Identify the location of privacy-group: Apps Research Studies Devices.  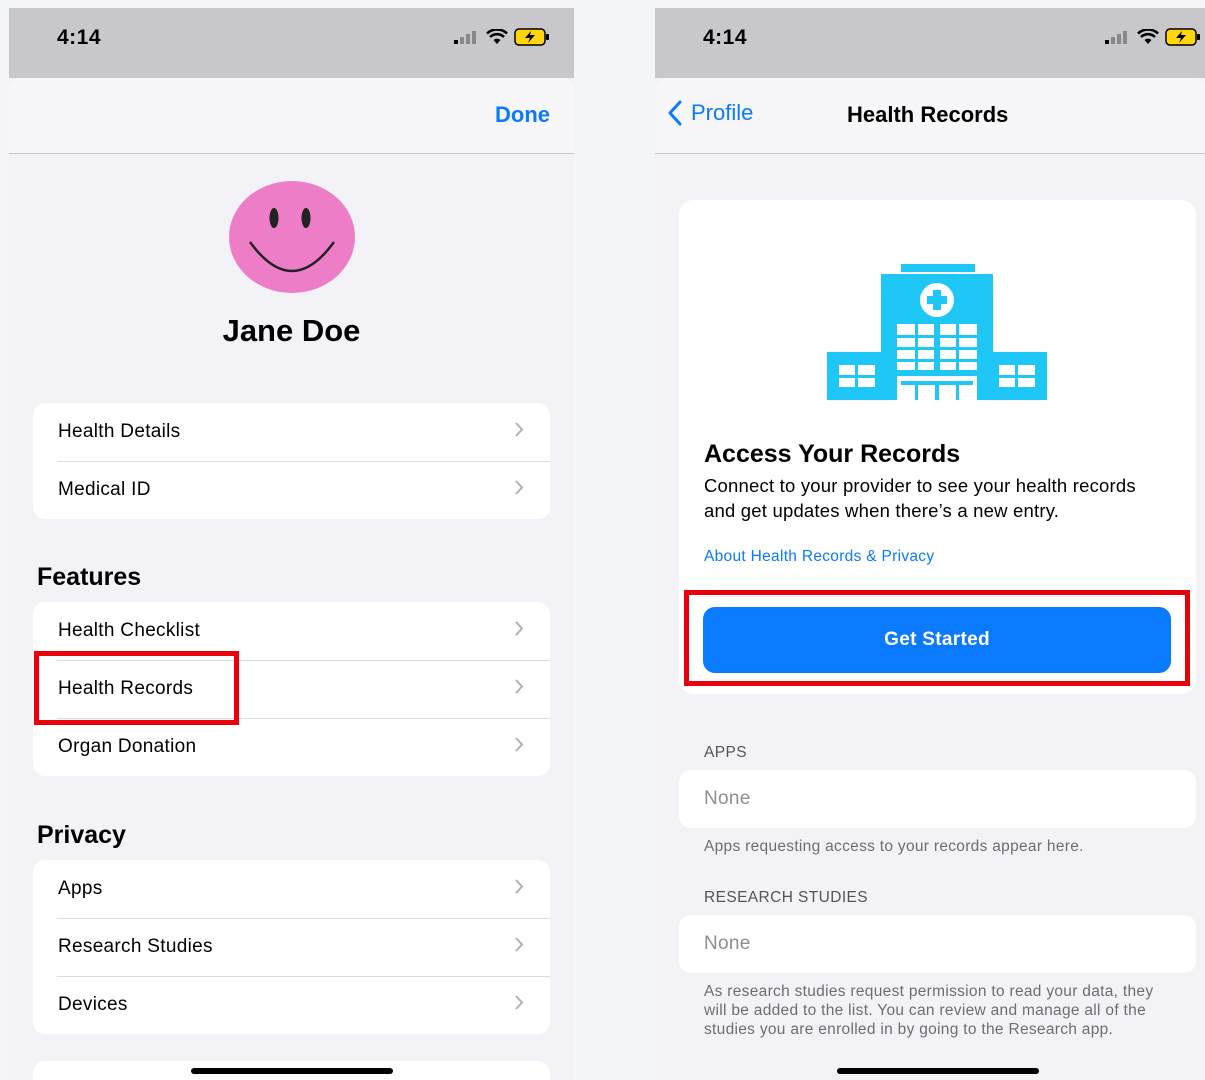
(291, 947).